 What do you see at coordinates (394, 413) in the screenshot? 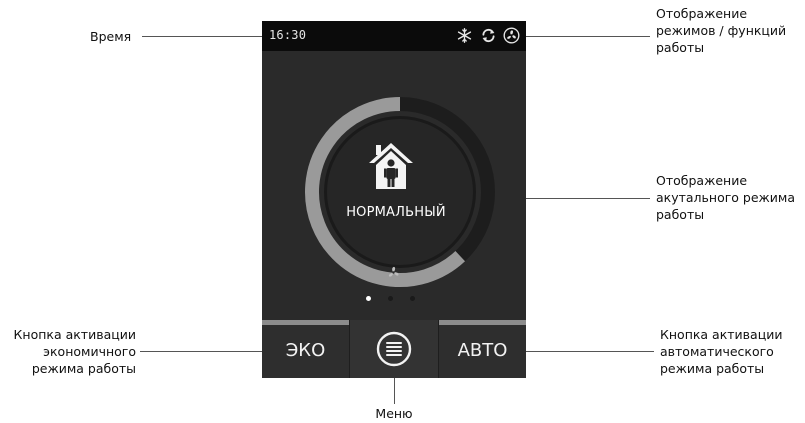
I see `label-menu: Меню` at bounding box center [394, 413].